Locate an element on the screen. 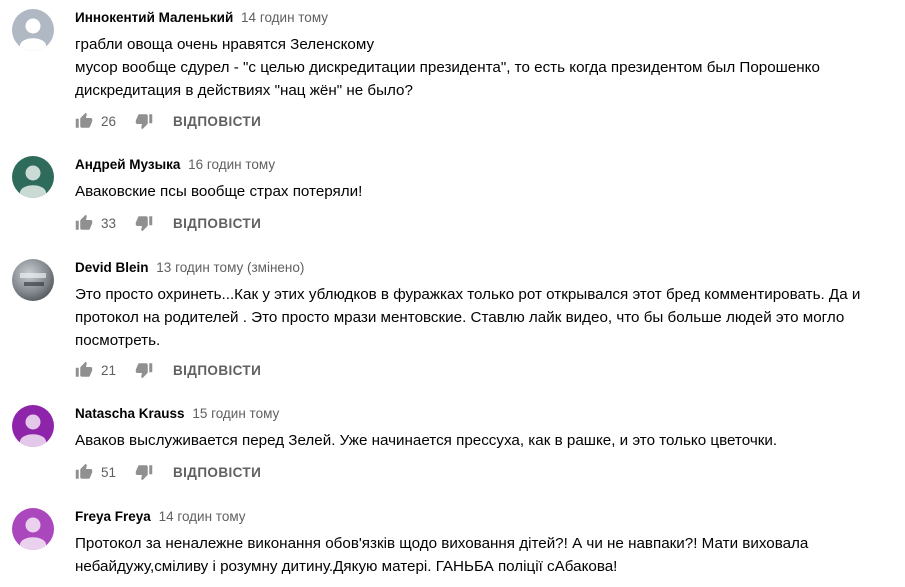 The height and width of the screenshot is (587, 905). comment-actions: 51 ВІДПОВІСТИ is located at coordinates (168, 472).